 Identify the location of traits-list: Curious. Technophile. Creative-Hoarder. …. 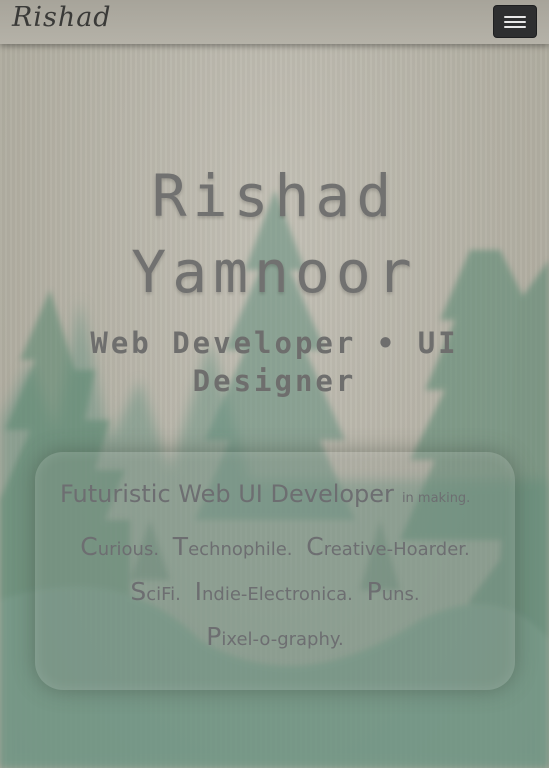
(275, 593).